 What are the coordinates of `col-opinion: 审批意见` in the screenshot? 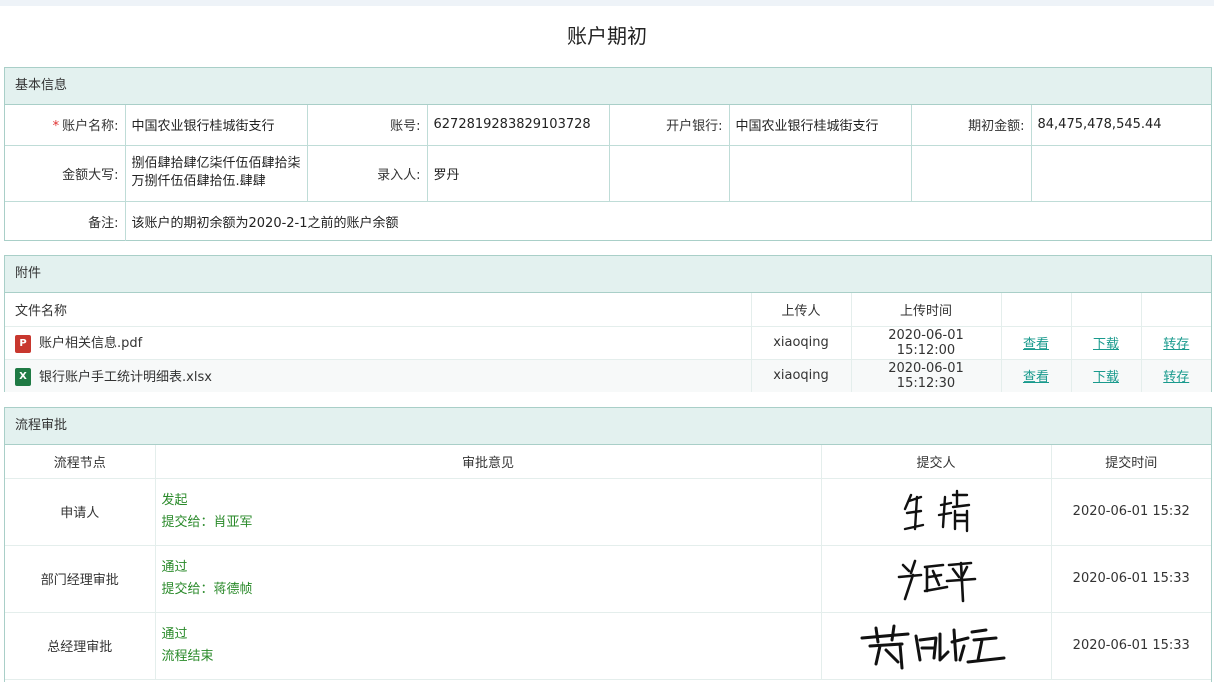 It's located at (487, 462).